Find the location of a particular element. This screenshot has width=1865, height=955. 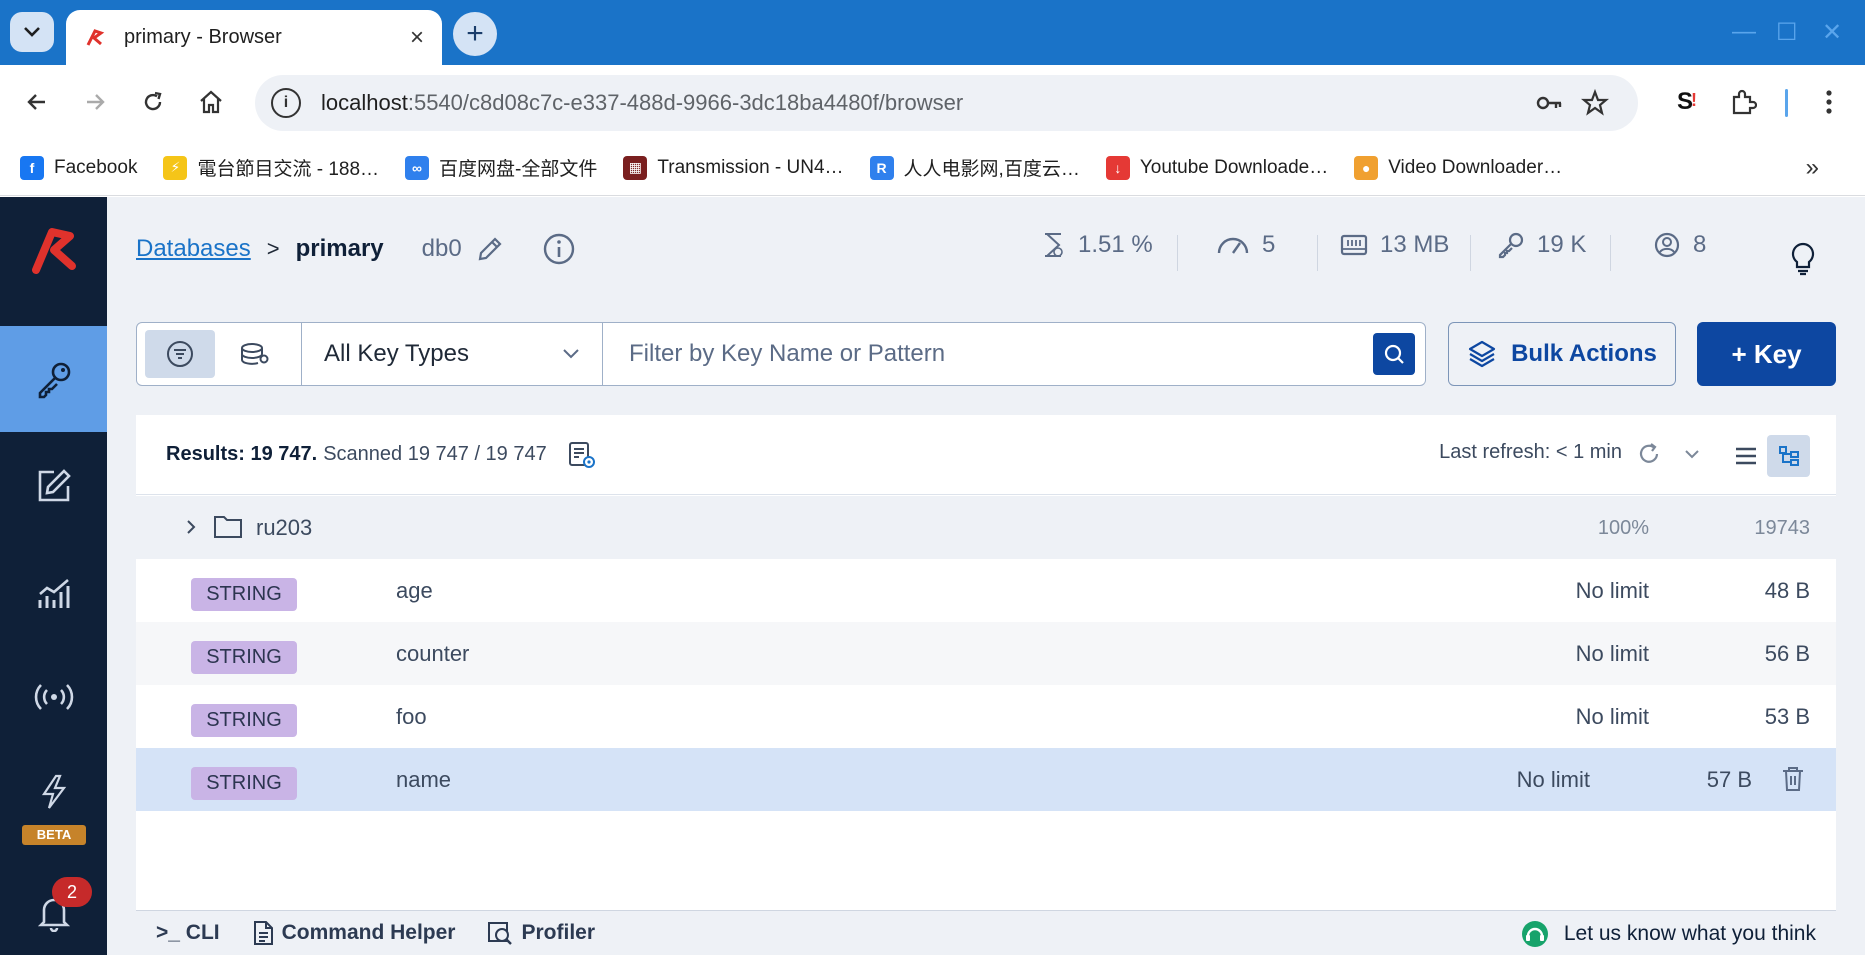

extensions-puzzle-icon is located at coordinates (1743, 102).